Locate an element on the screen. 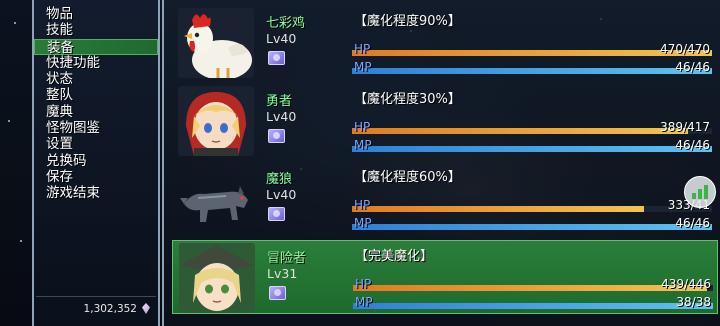  menu-item-shortcuts: 快捷功能 is located at coordinates (96, 63).